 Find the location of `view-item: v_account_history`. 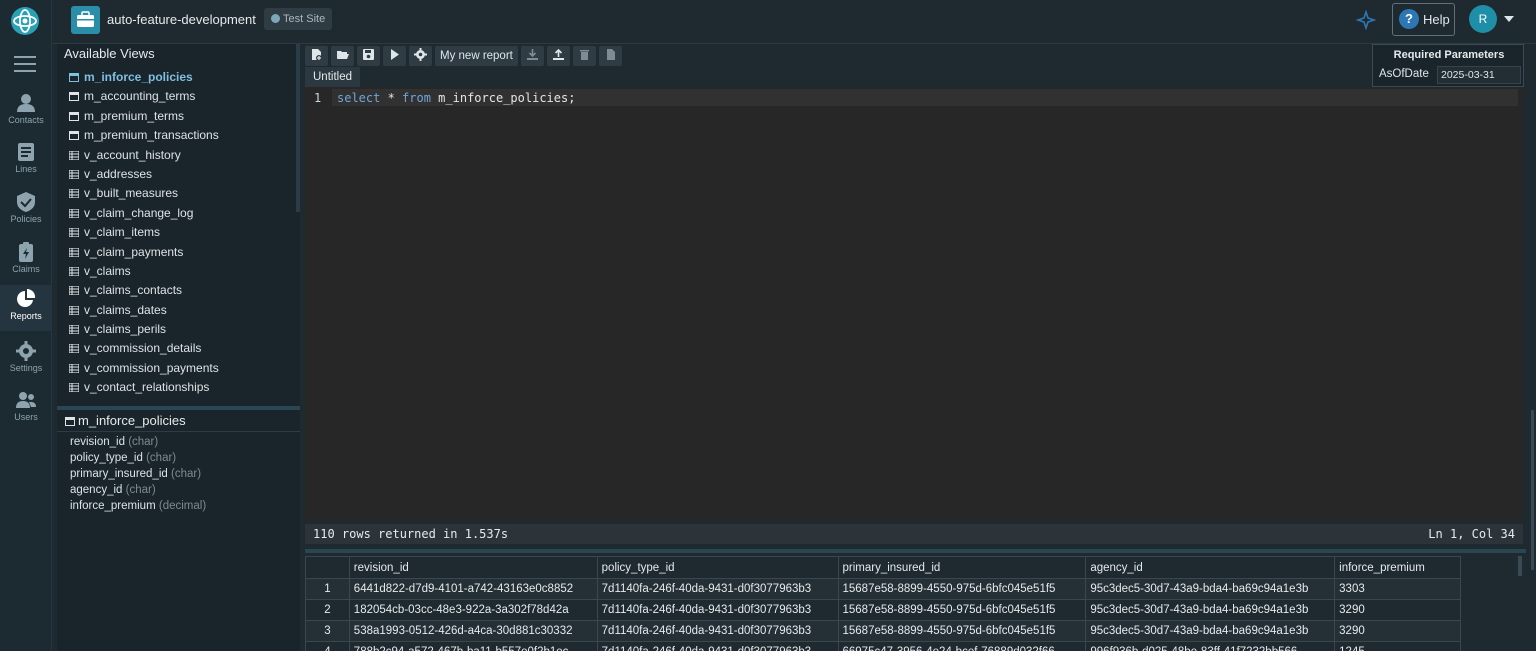

view-item: v_account_history is located at coordinates (177, 155).